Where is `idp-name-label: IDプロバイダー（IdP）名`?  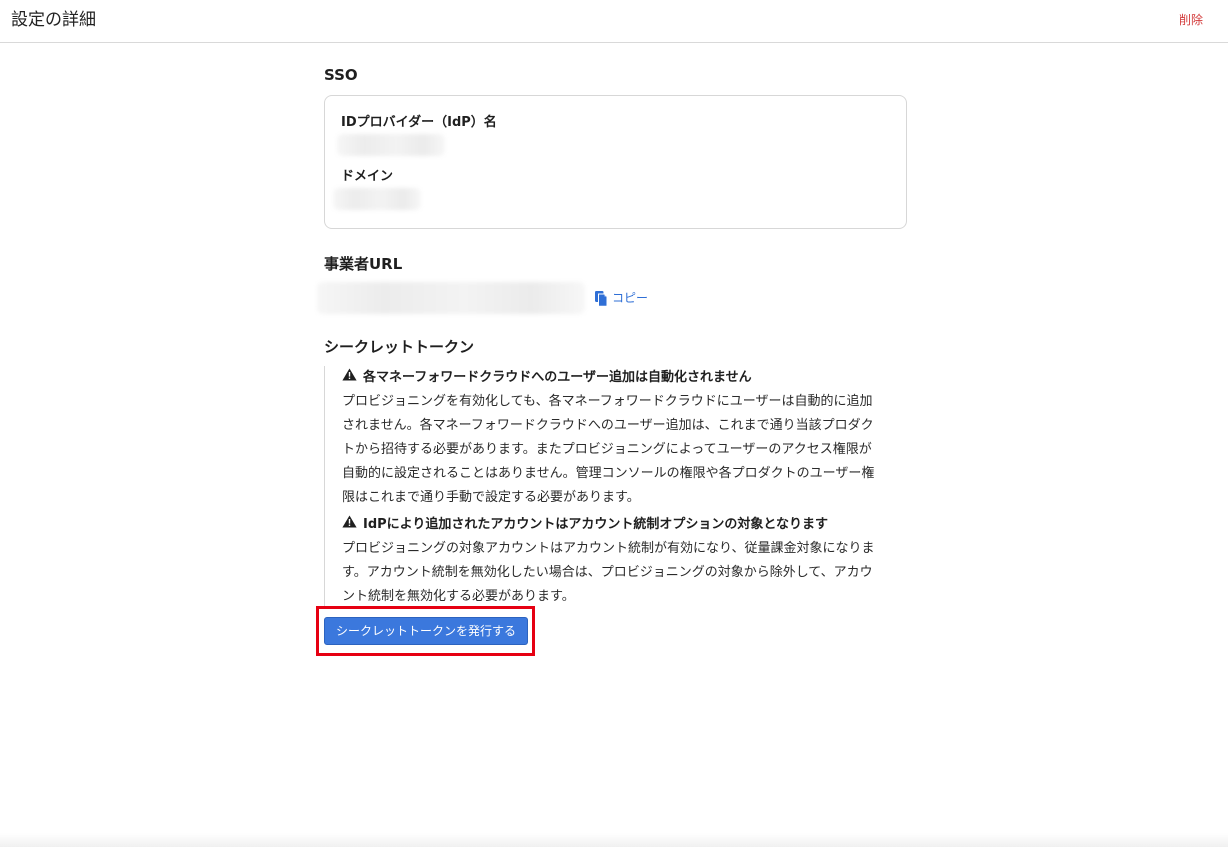
idp-name-label: IDプロバイダー（IdP）名 is located at coordinates (419, 122).